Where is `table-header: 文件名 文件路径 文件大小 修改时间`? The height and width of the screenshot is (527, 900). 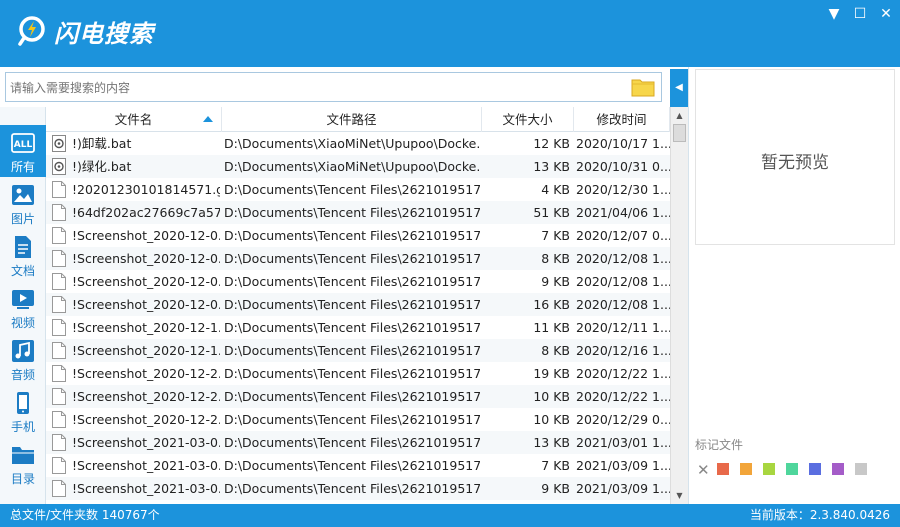
table-header: 文件名 文件路径 文件大小 修改时间 is located at coordinates (358, 119).